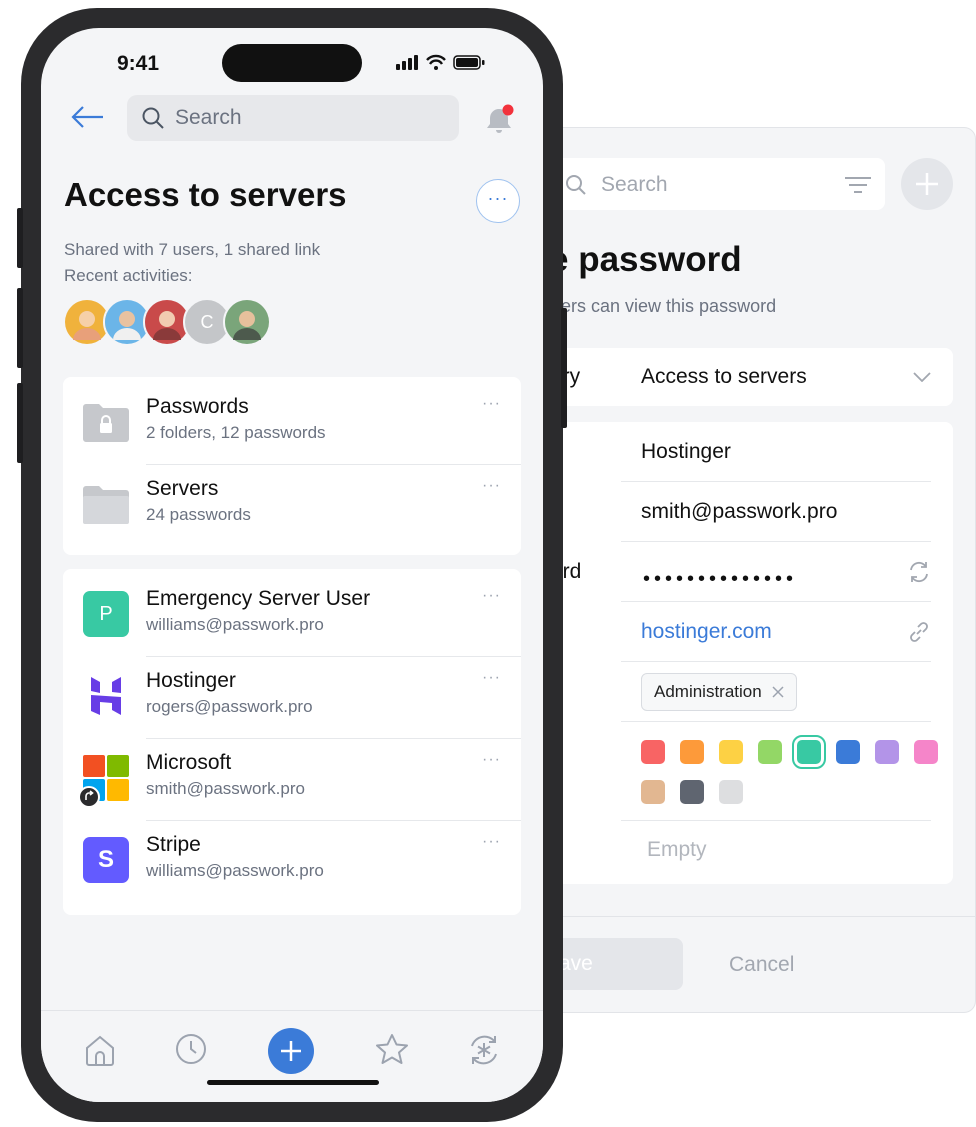 This screenshot has height=1127, width=976. What do you see at coordinates (617, 964) in the screenshot?
I see `save-button: ave` at bounding box center [617, 964].